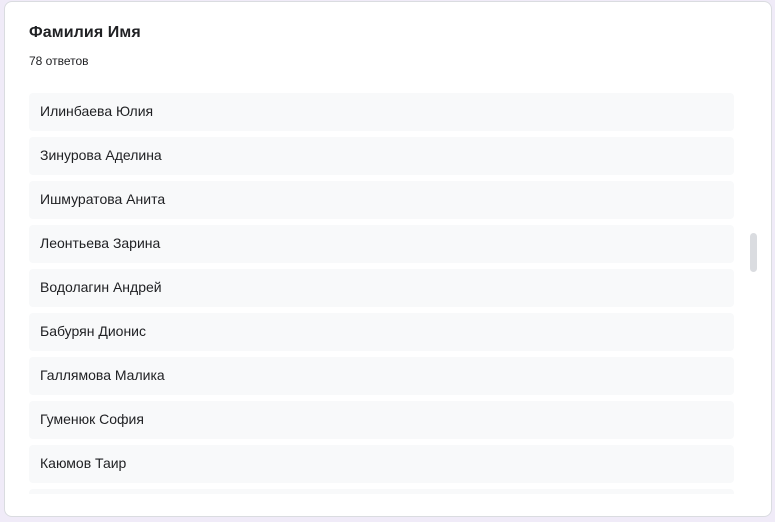 The height and width of the screenshot is (522, 775). I want to click on answer-item: Зинурова Аделина, so click(381, 156).